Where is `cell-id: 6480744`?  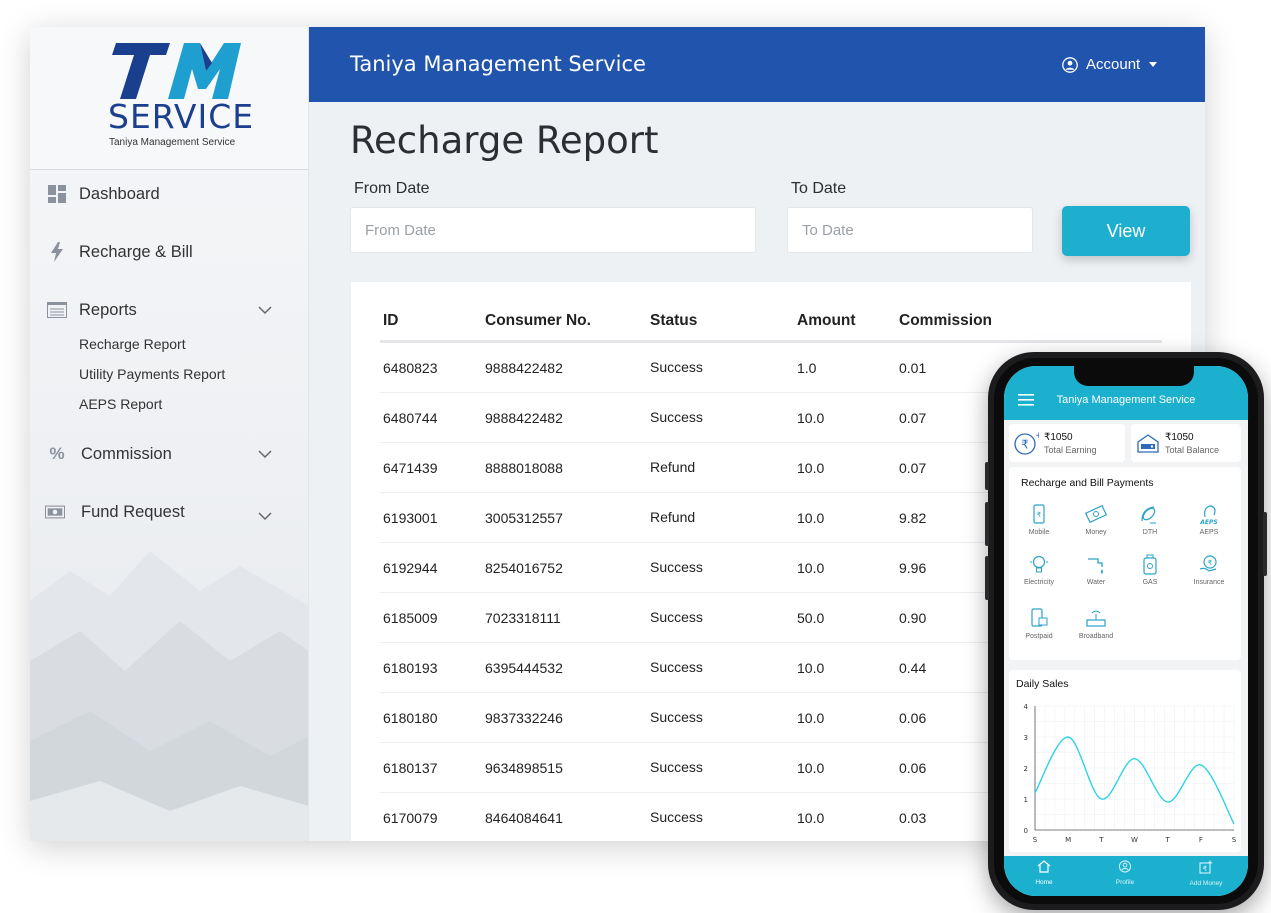 cell-id: 6480744 is located at coordinates (410, 418).